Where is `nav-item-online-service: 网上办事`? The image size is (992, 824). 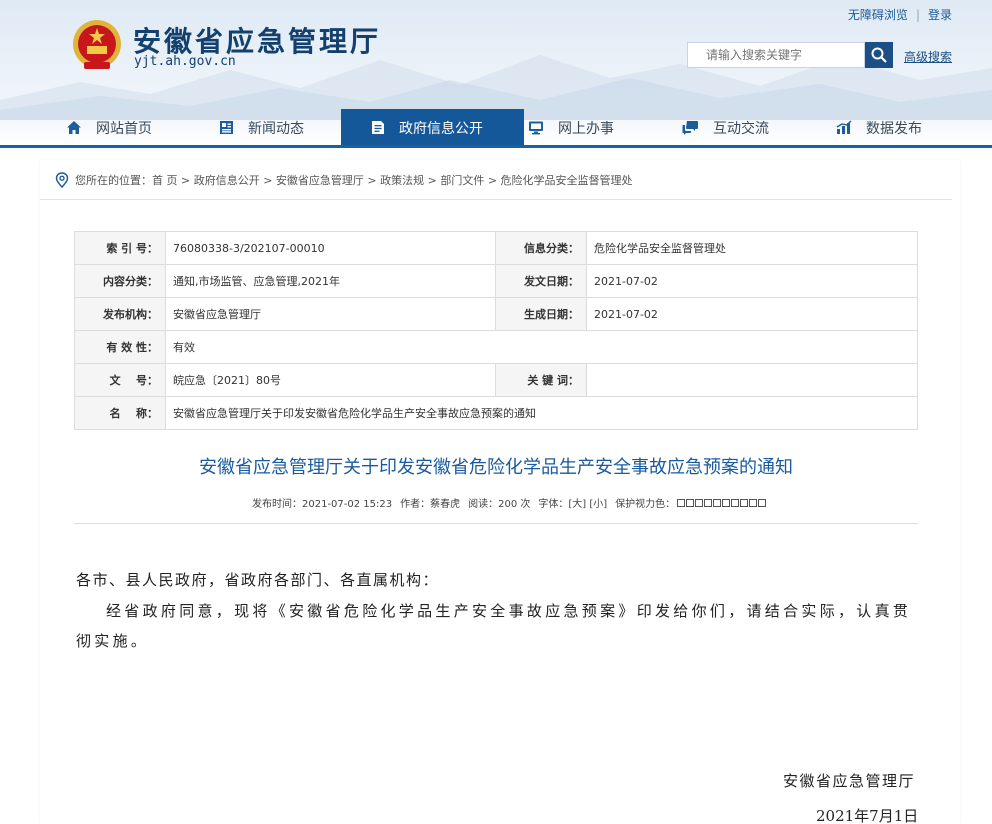 nav-item-online-service: 网上办事 is located at coordinates (571, 127).